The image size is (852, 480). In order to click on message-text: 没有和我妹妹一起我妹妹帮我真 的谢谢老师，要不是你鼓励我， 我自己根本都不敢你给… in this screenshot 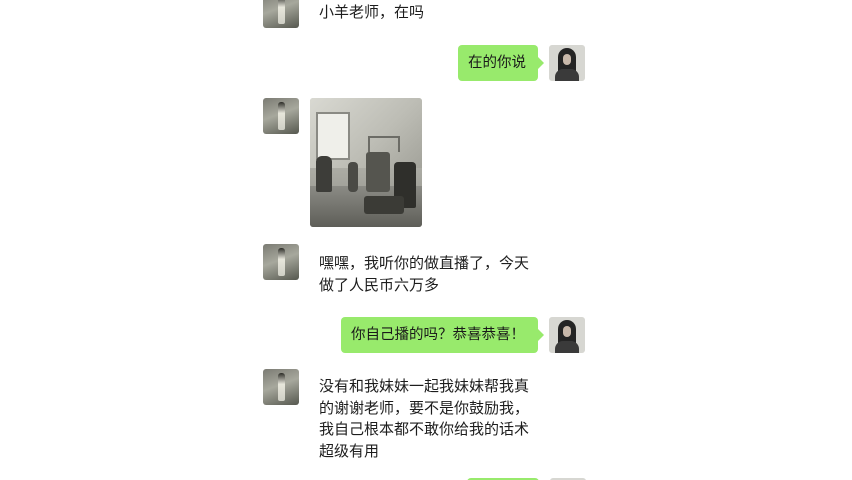, I will do `click(424, 418)`.